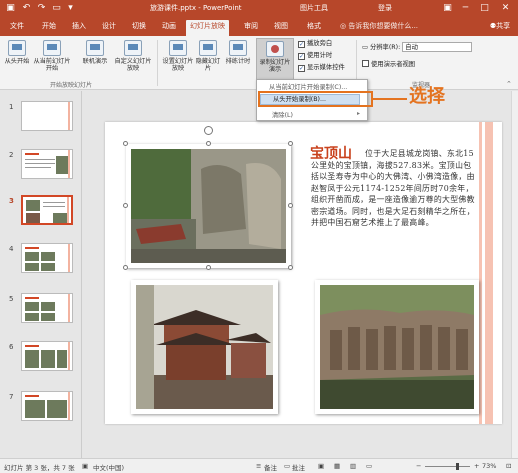 Image resolution: width=518 pixels, height=473 pixels. What do you see at coordinates (514, 274) in the screenshot?
I see `vertical-scrollbar` at bounding box center [514, 274].